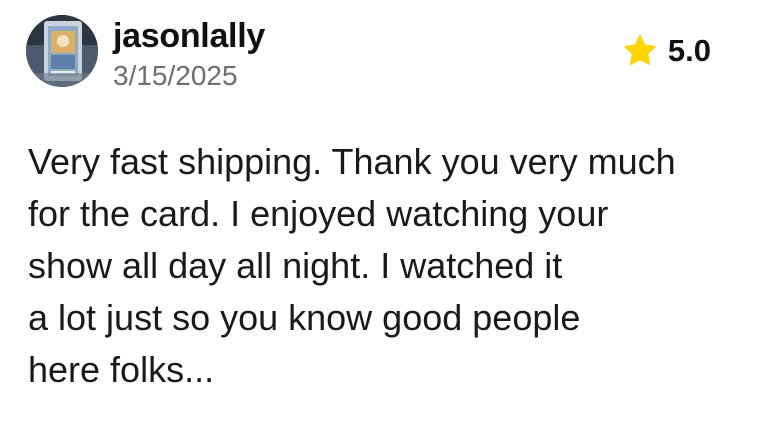  What do you see at coordinates (295, 265) in the screenshot?
I see `review-text-line: show all day all night. I watched it` at bounding box center [295, 265].